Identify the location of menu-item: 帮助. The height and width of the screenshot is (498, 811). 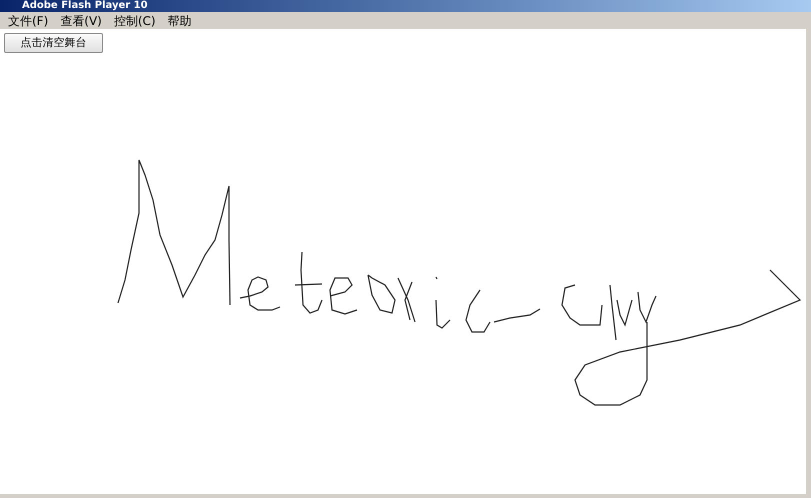
(180, 20).